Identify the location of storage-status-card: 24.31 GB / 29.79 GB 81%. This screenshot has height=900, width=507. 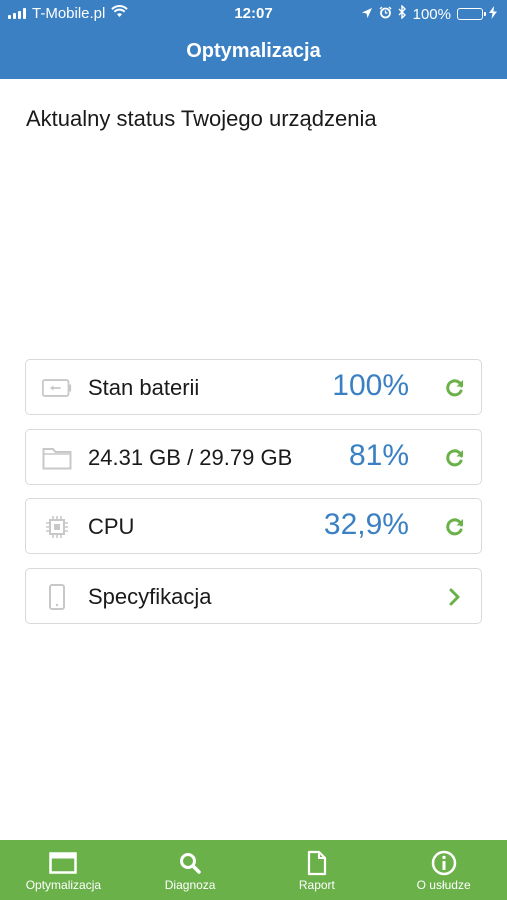
(253, 457).